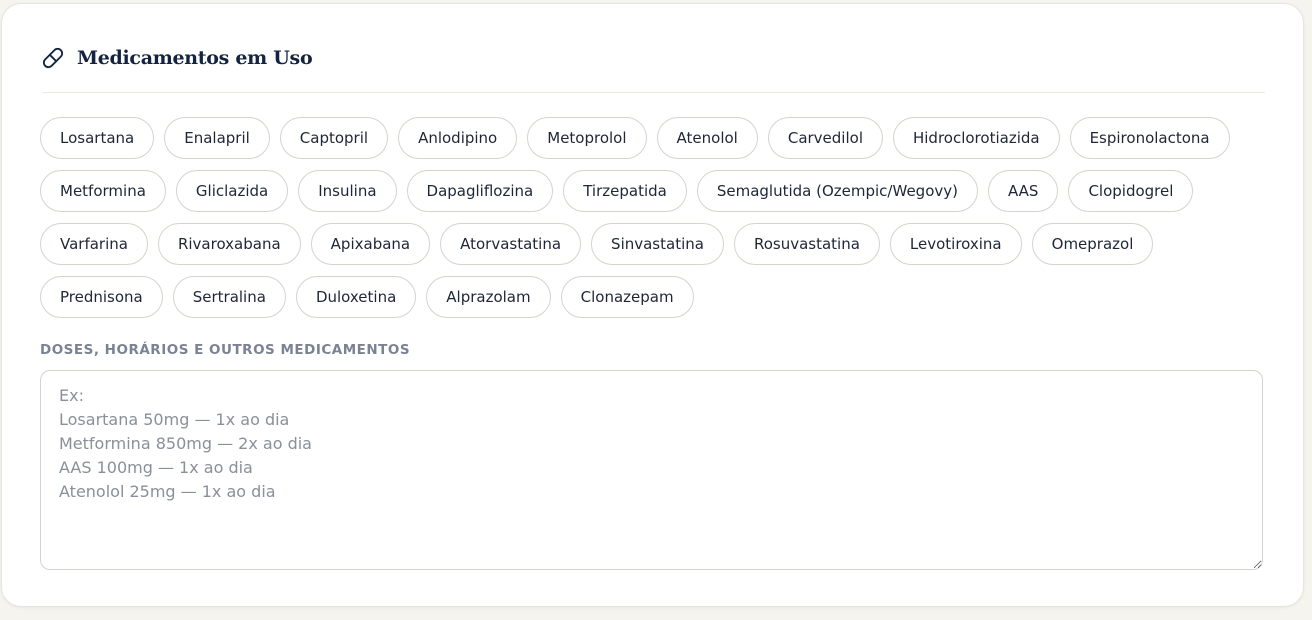 This screenshot has width=1312, height=620. What do you see at coordinates (825, 138) in the screenshot?
I see `medication-chip-carvedilol: Carvedilol` at bounding box center [825, 138].